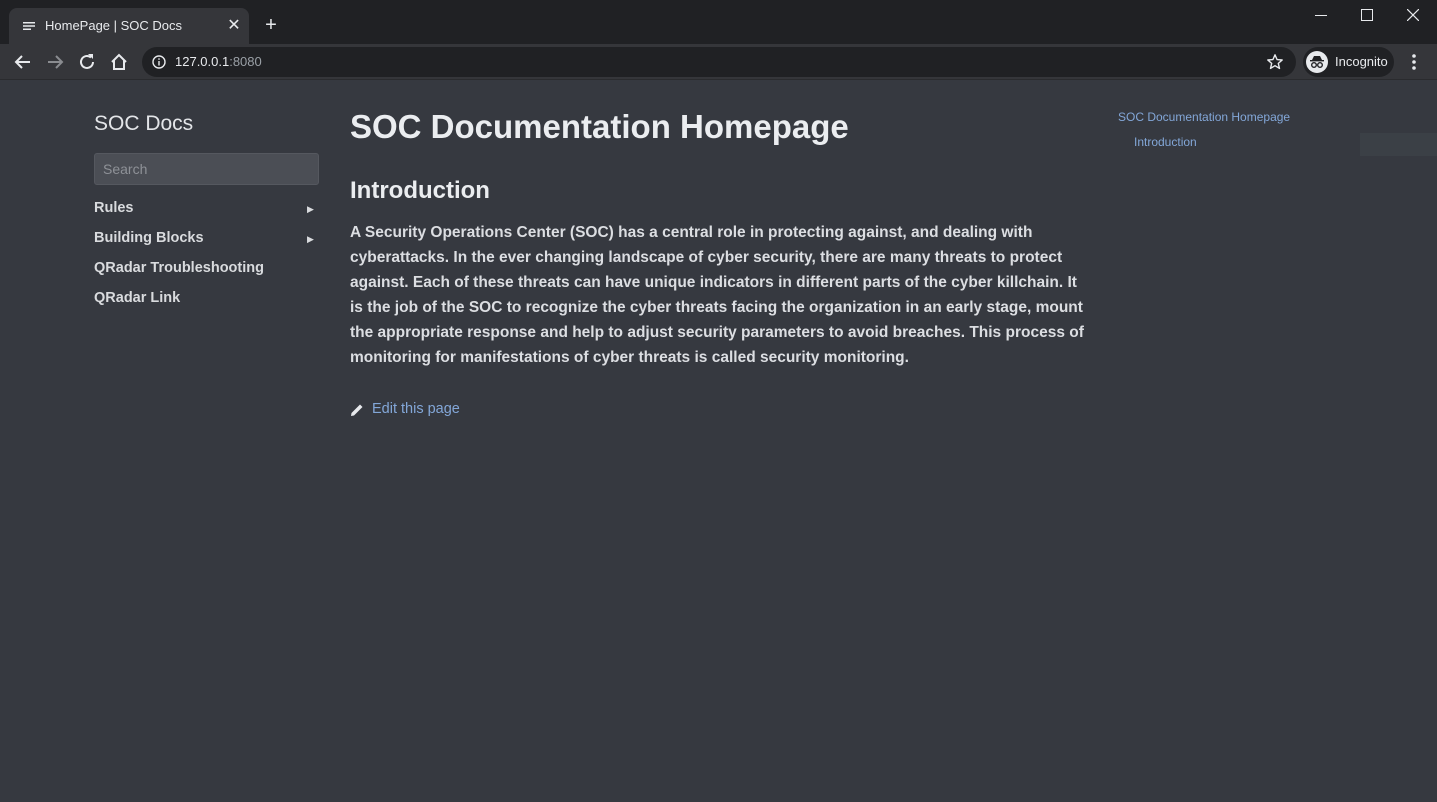  I want to click on incognito-label: Incognito, so click(1361, 61).